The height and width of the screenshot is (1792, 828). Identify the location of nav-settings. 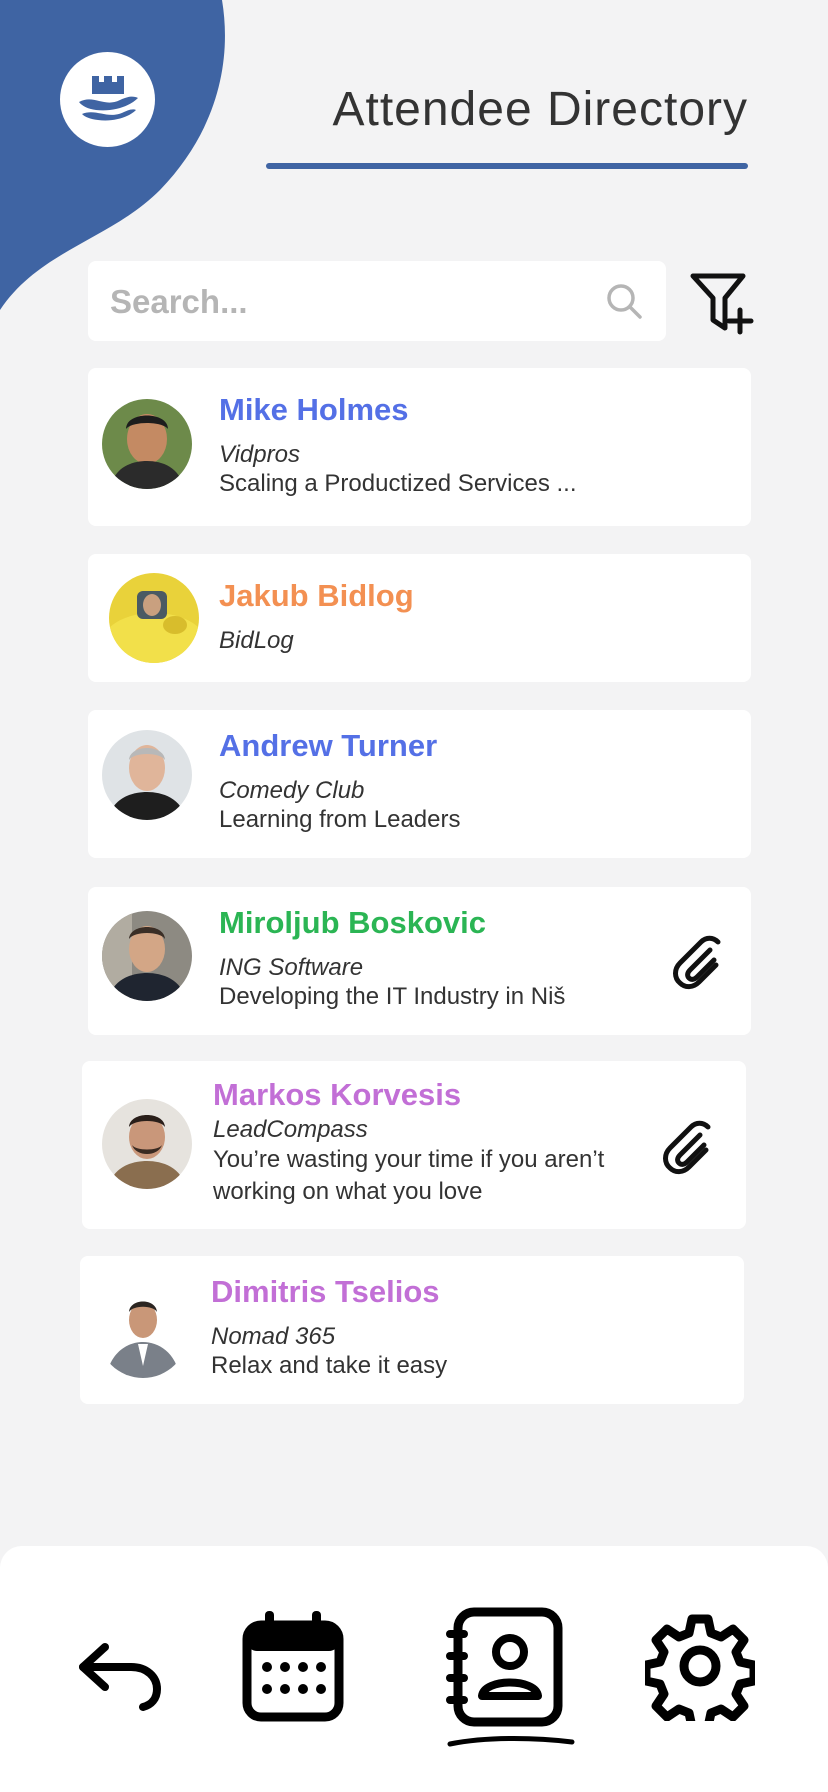
(700, 1666).